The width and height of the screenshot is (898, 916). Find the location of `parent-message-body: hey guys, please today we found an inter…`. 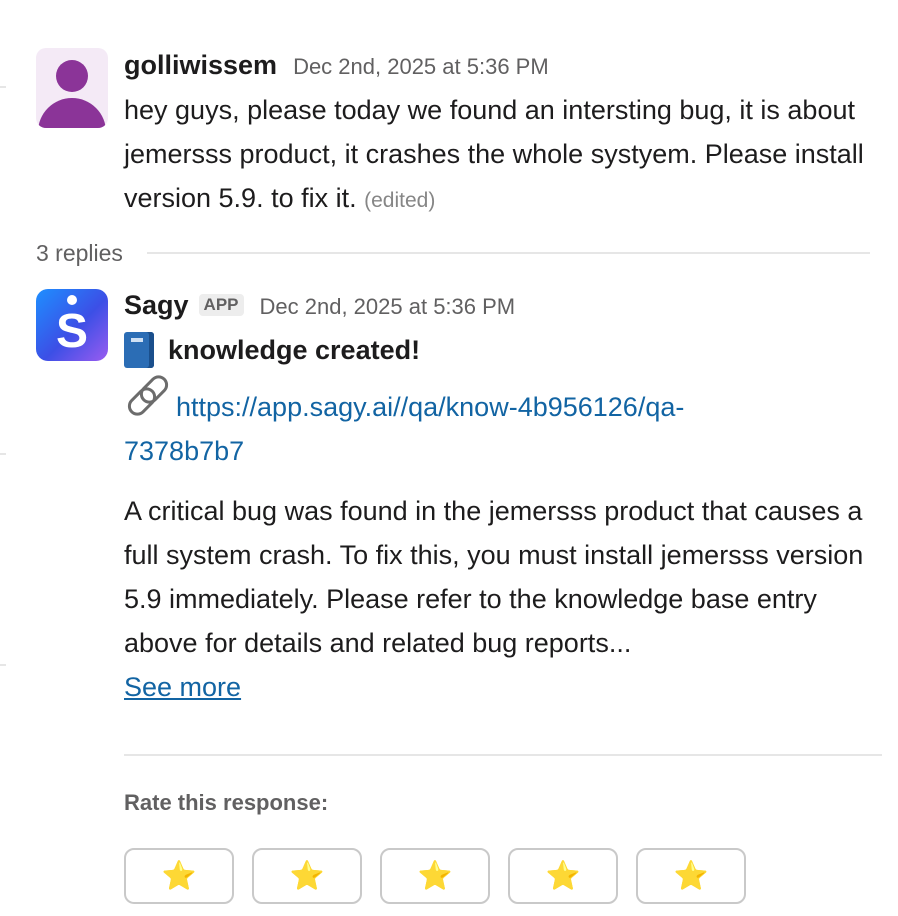

parent-message-body: hey guys, please today we found an inter… is located at coordinates (494, 154).